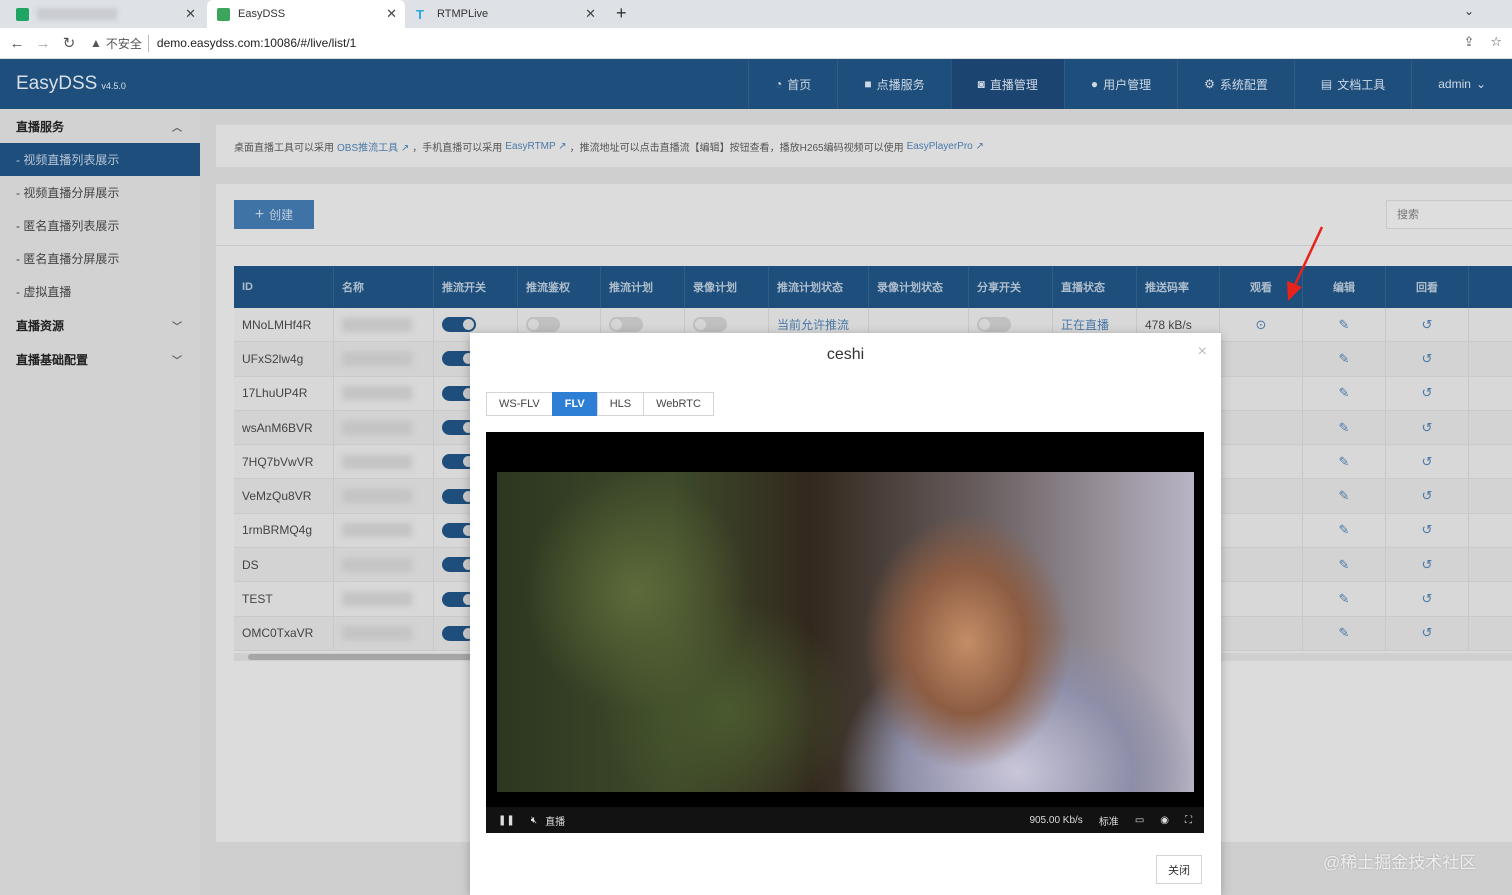  What do you see at coordinates (1120, 84) in the screenshot?
I see `nav-users: ● 用户管理` at bounding box center [1120, 84].